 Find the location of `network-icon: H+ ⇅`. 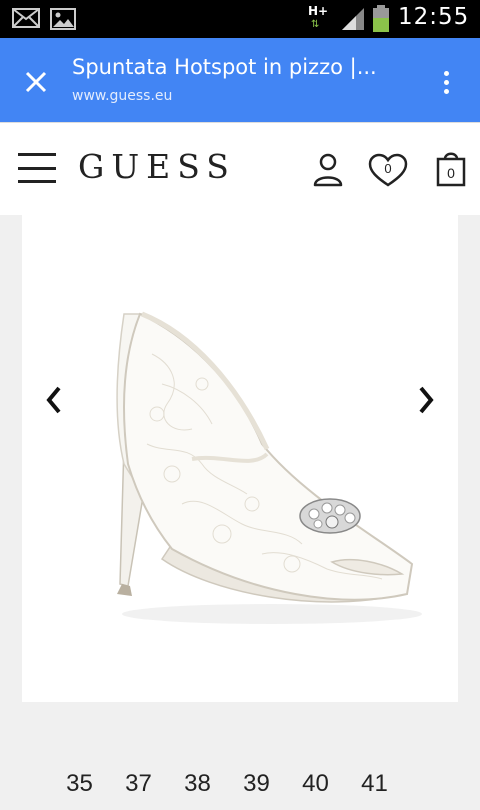

network-icon: H+ ⇅ is located at coordinates (319, 19).